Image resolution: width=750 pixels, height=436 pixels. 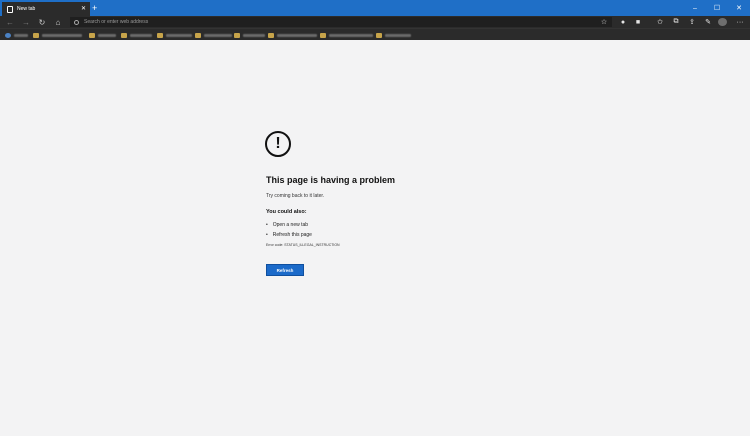 What do you see at coordinates (331, 180) in the screenshot?
I see `page-title: This page is having a problem` at bounding box center [331, 180].